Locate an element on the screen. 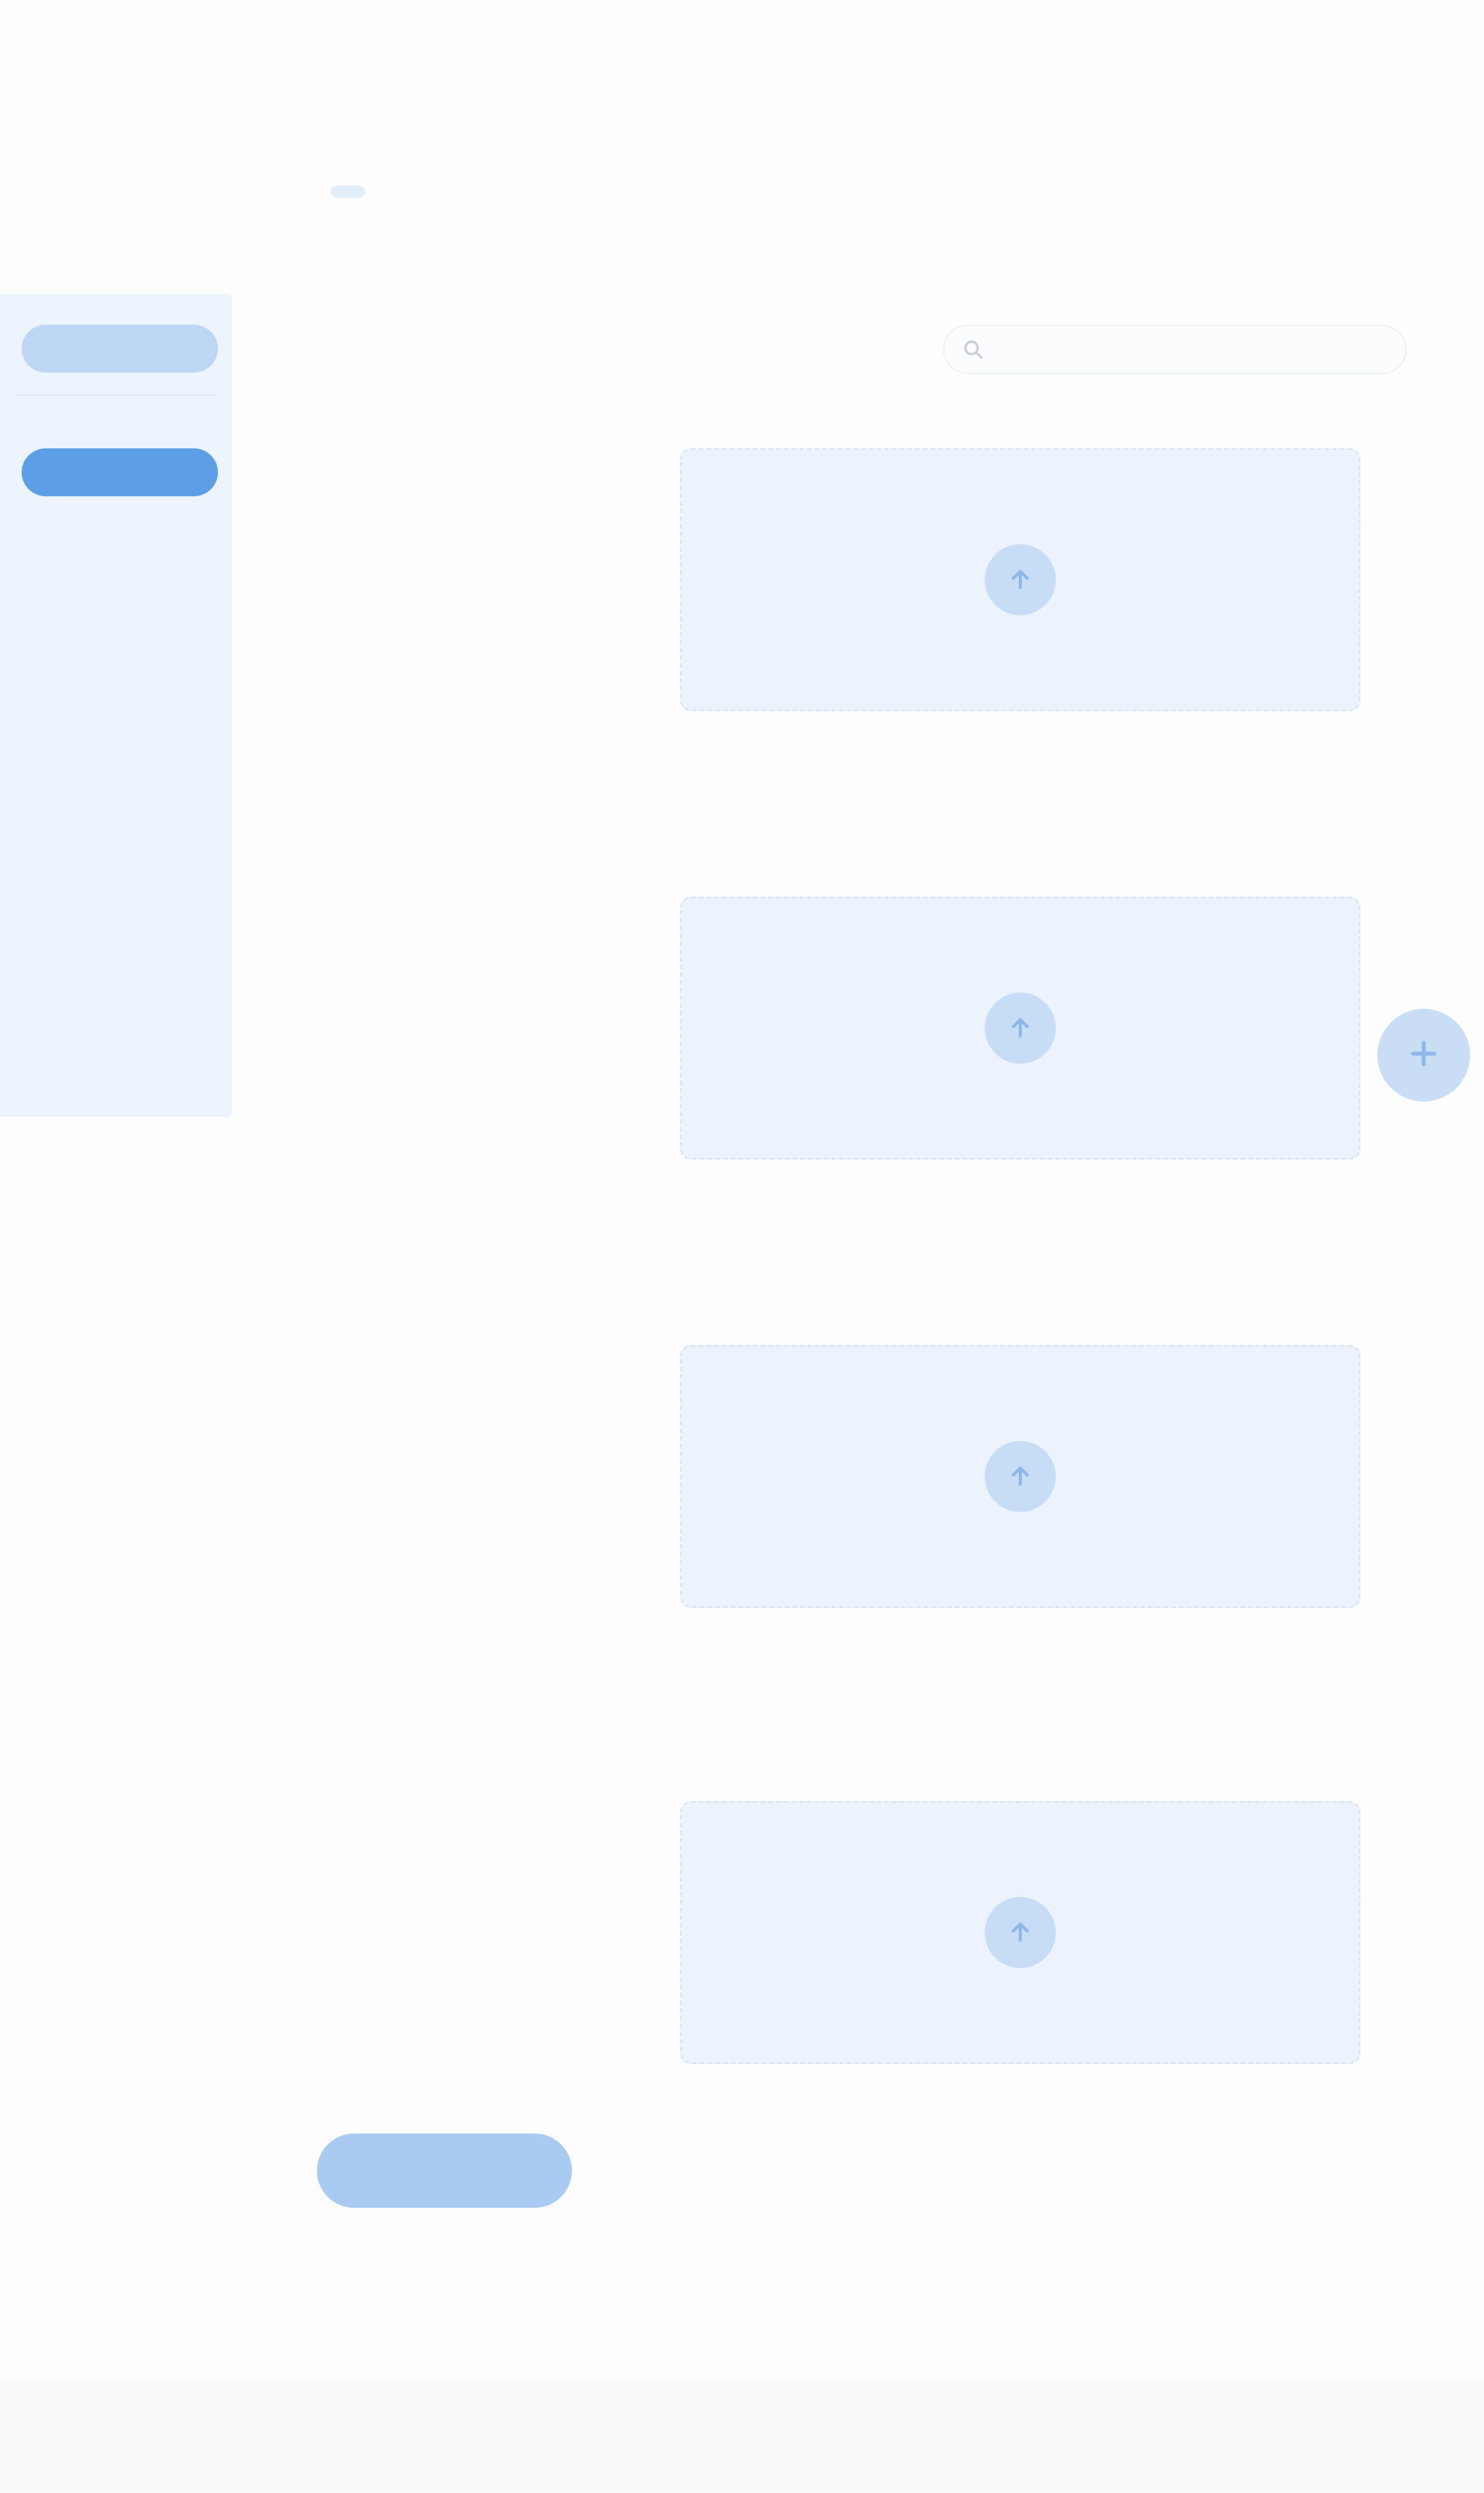  sidebar is located at coordinates (116, 705).